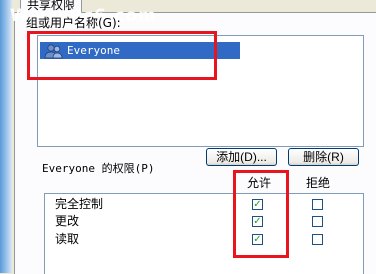 This screenshot has height=274, width=376. What do you see at coordinates (323, 157) in the screenshot?
I see `remove-button: 删除(R)` at bounding box center [323, 157].